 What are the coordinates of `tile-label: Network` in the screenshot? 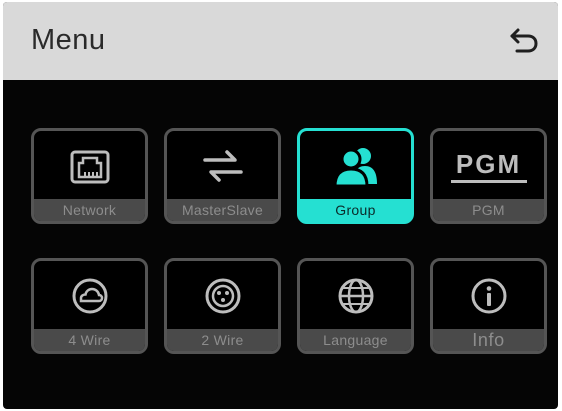 It's located at (89, 210).